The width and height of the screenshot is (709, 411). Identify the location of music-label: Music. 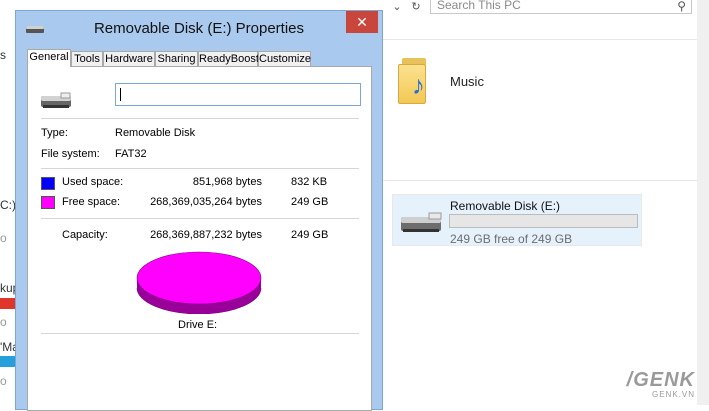
(467, 81).